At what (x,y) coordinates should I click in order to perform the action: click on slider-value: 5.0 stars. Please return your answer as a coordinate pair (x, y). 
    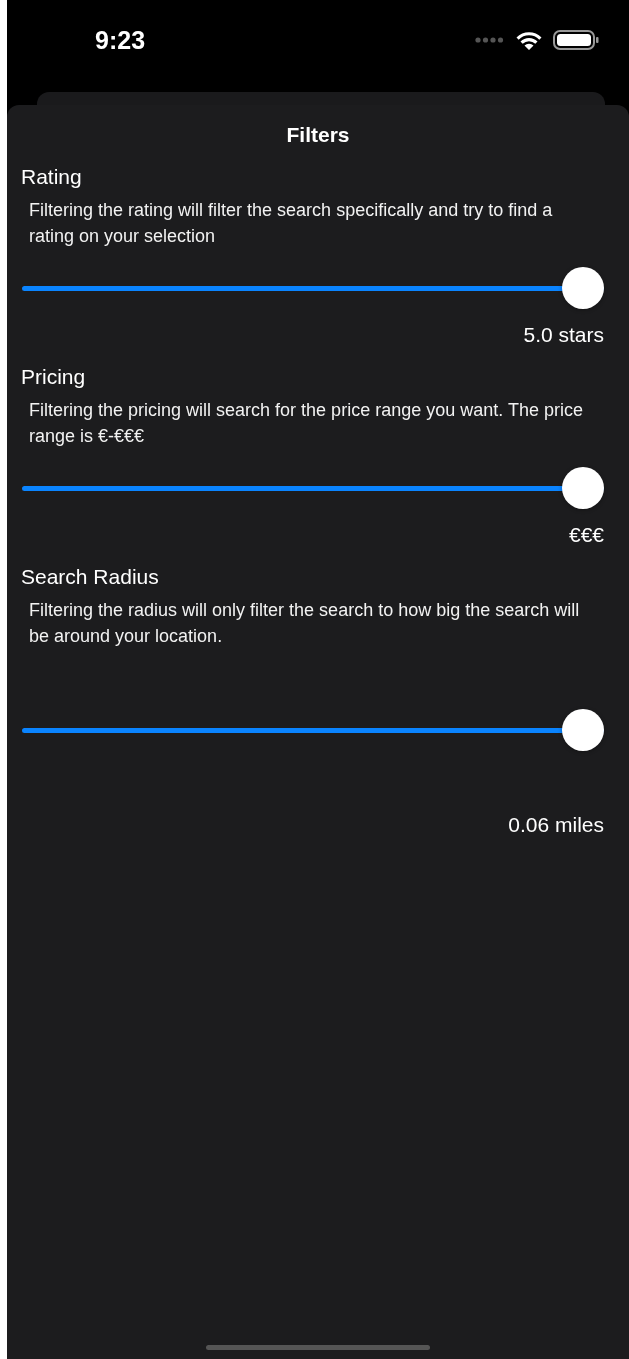
    Looking at the image, I should click on (563, 335).